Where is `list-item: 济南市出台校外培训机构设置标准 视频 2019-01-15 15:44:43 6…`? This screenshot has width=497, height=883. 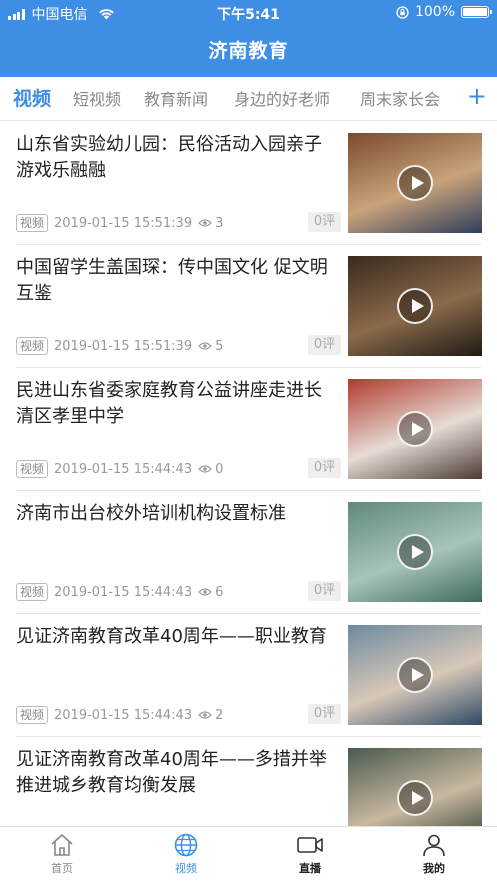 list-item: 济南市出台校外培训机构设置标准 视频 2019-01-15 15:44:43 6… is located at coordinates (248, 552).